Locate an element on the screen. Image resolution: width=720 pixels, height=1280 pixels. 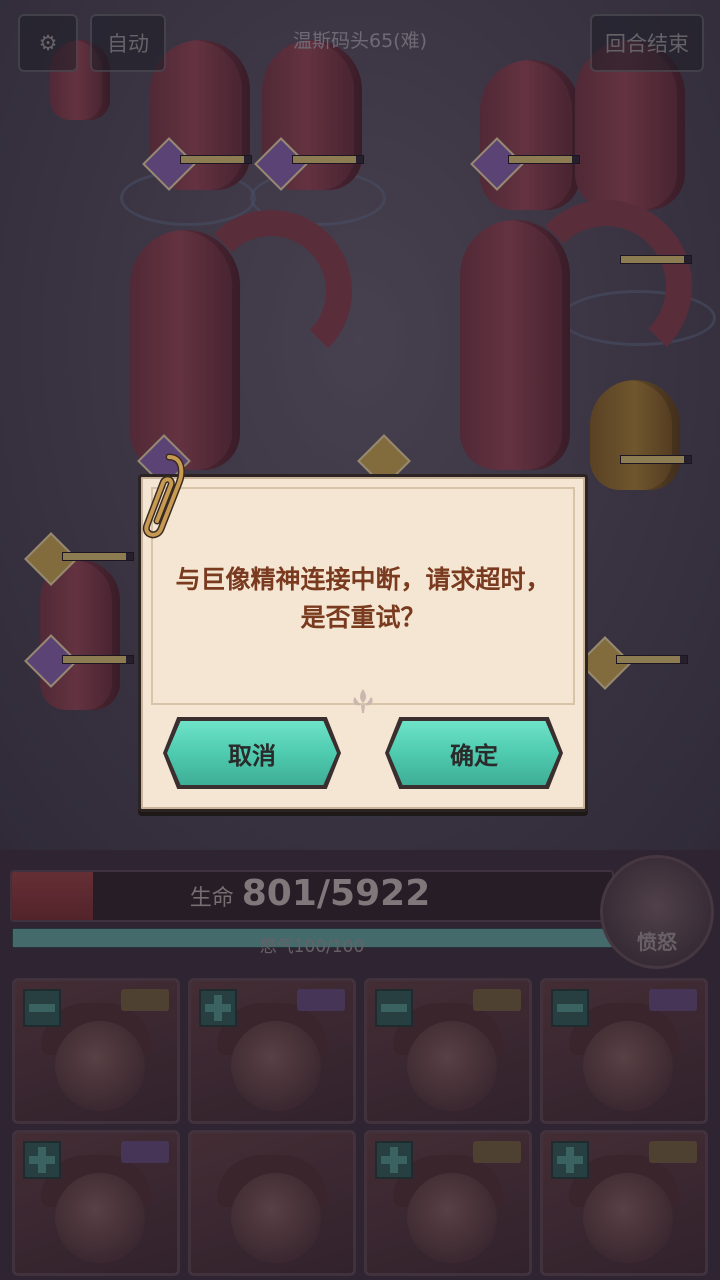
confirm-button: 确定 is located at coordinates (474, 753).